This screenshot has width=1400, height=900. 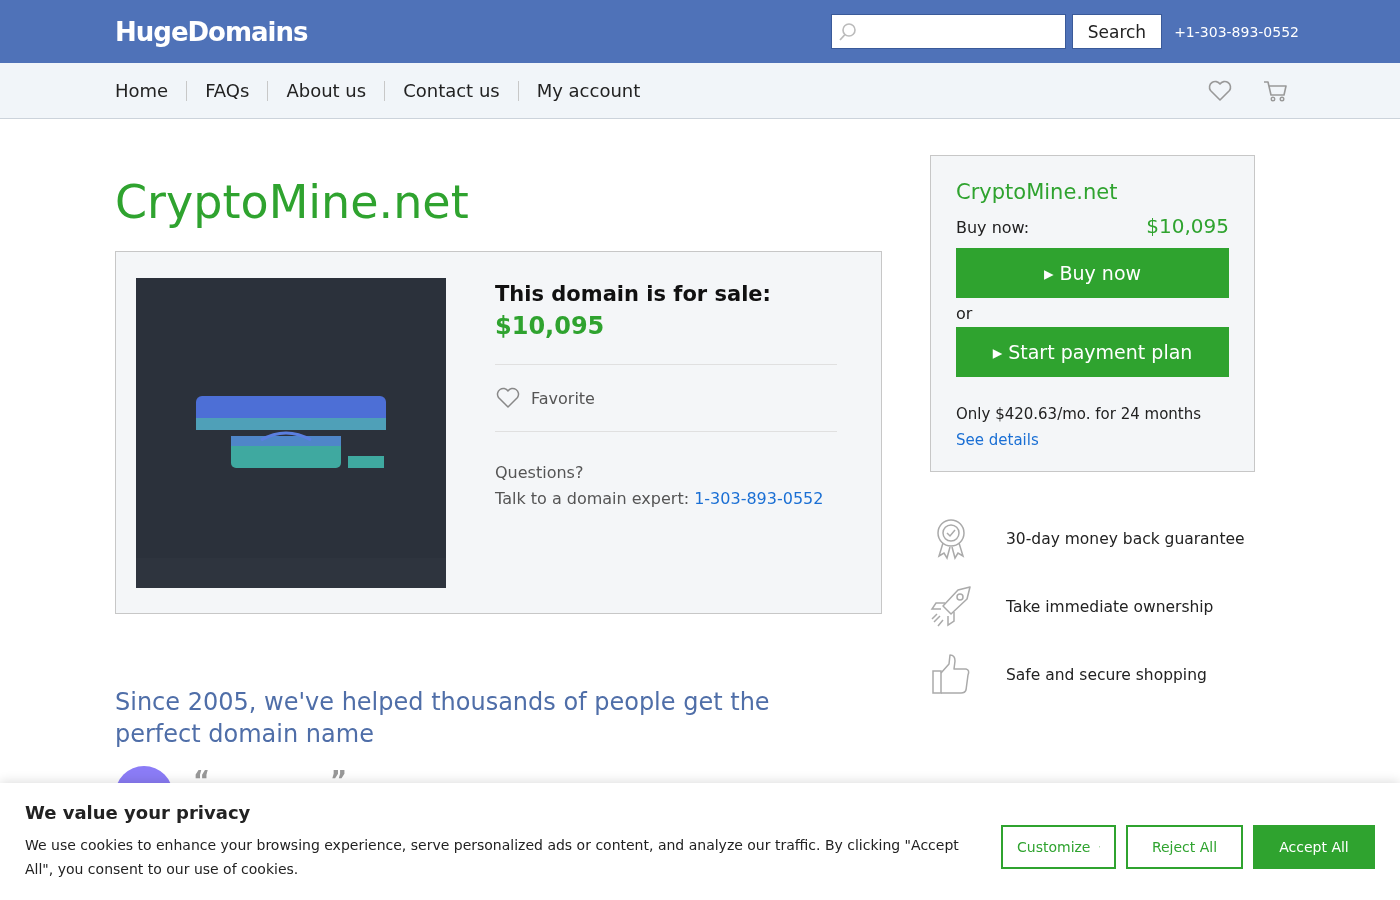 I want to click on search-icon, so click(x=847, y=31).